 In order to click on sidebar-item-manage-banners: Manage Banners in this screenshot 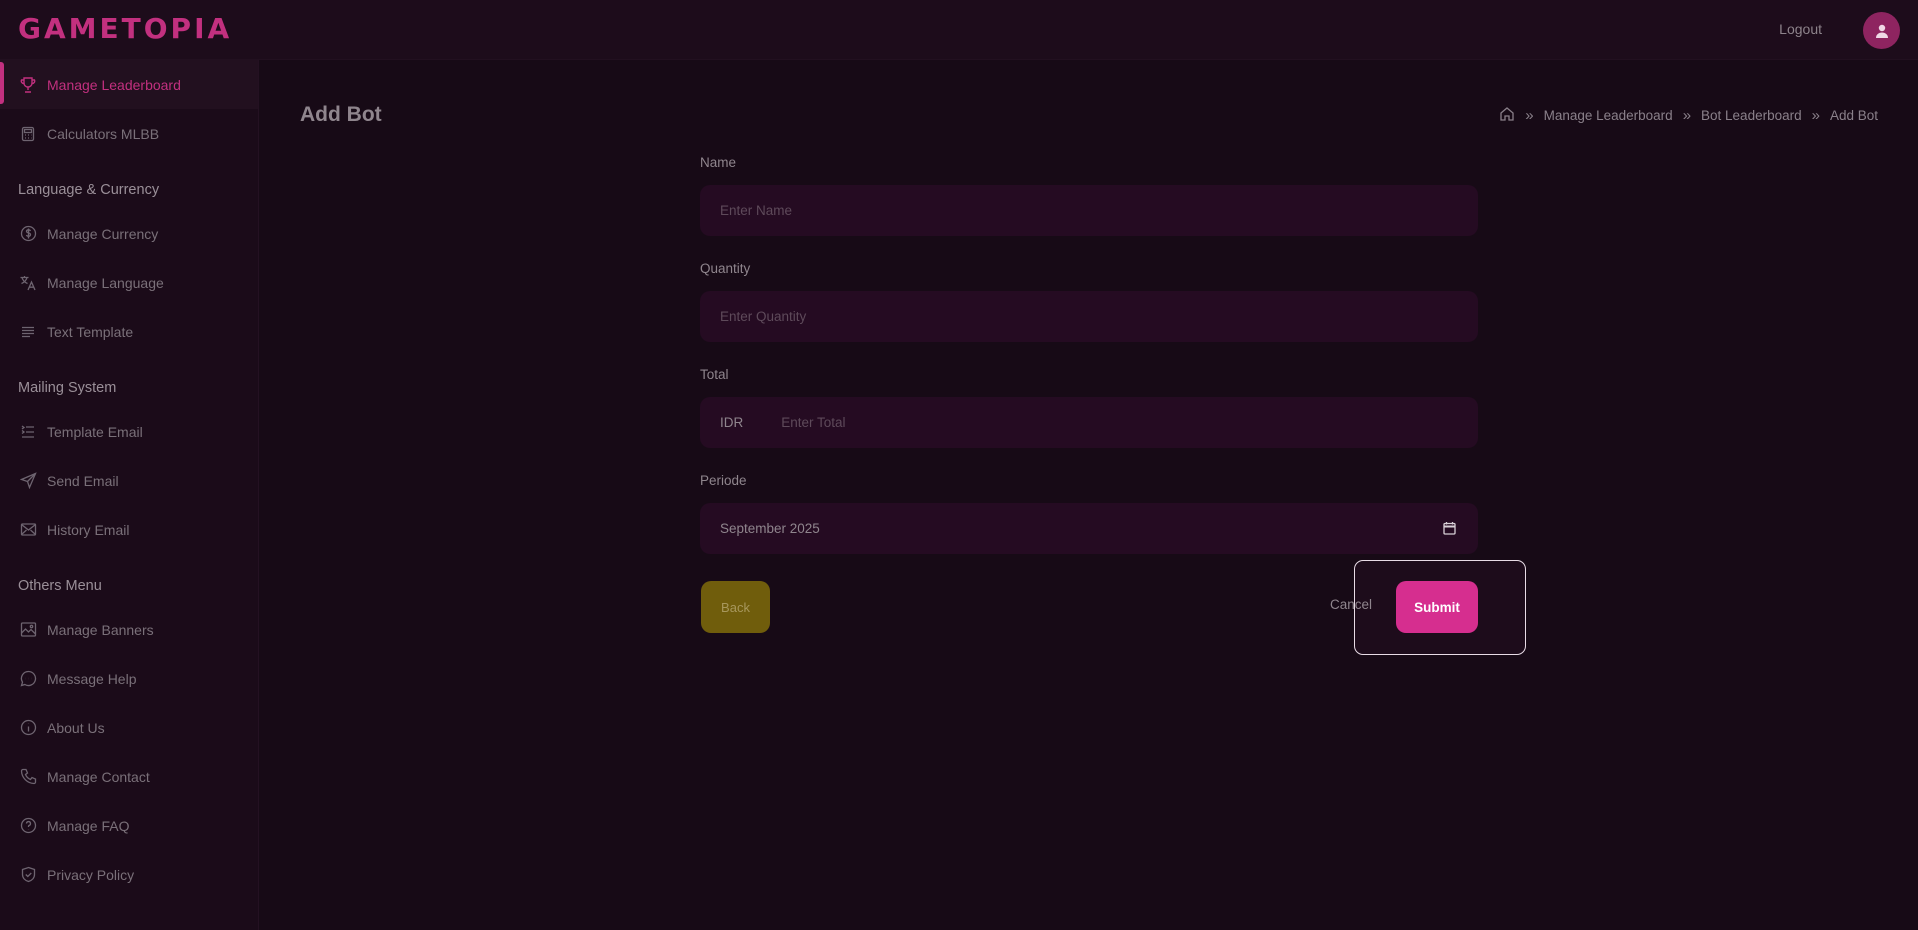, I will do `click(129, 629)`.